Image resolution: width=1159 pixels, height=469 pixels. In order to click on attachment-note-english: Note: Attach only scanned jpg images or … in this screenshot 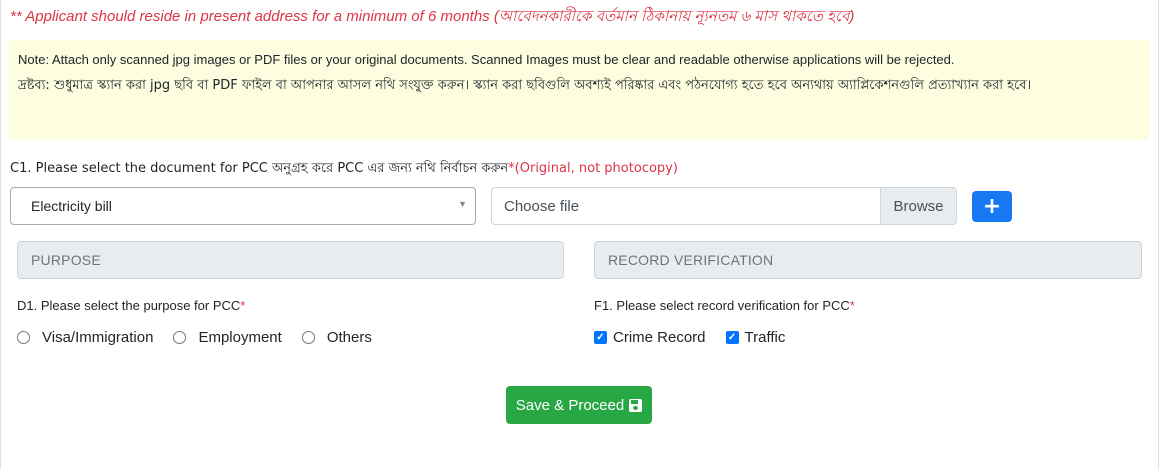, I will do `click(486, 59)`.